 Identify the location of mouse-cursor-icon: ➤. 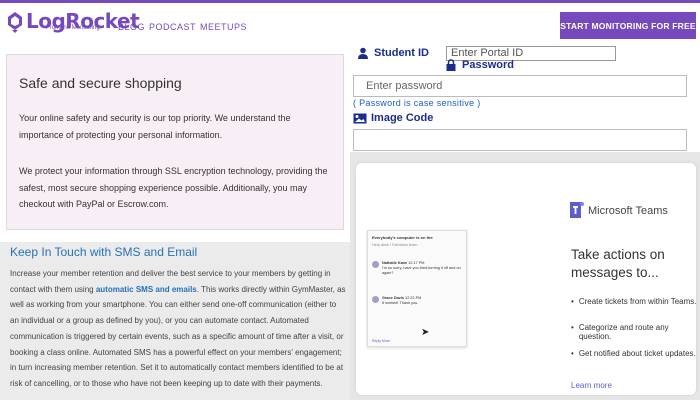
(425, 332).